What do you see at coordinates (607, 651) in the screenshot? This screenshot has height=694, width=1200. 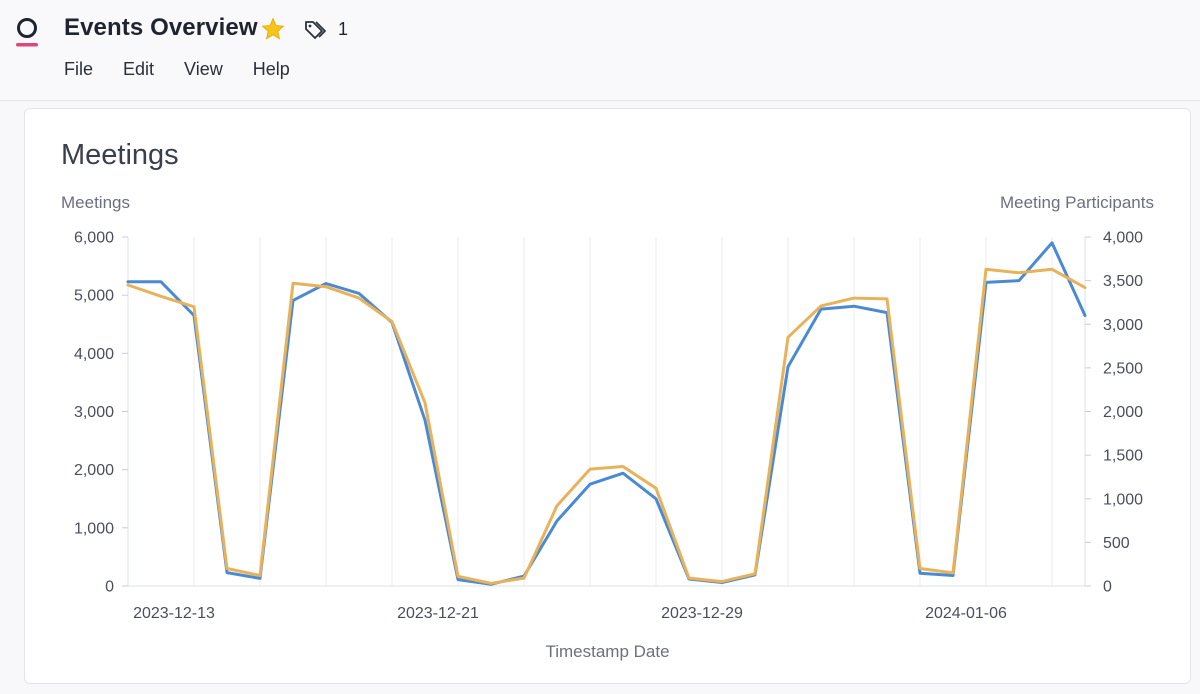 I see `x-axis-title: Timestamp Date` at bounding box center [607, 651].